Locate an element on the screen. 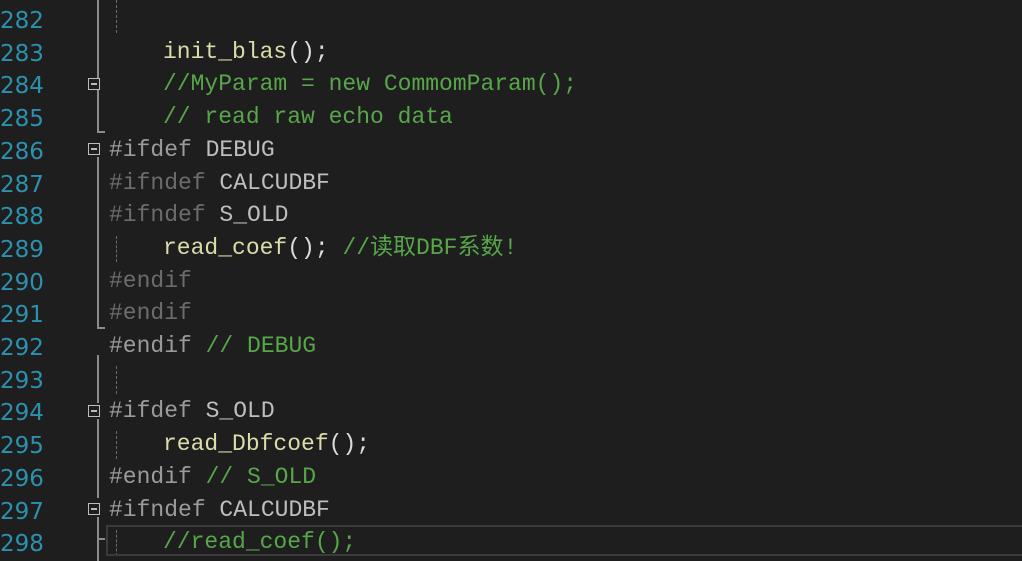  code-token: read_coef is located at coordinates (225, 247).